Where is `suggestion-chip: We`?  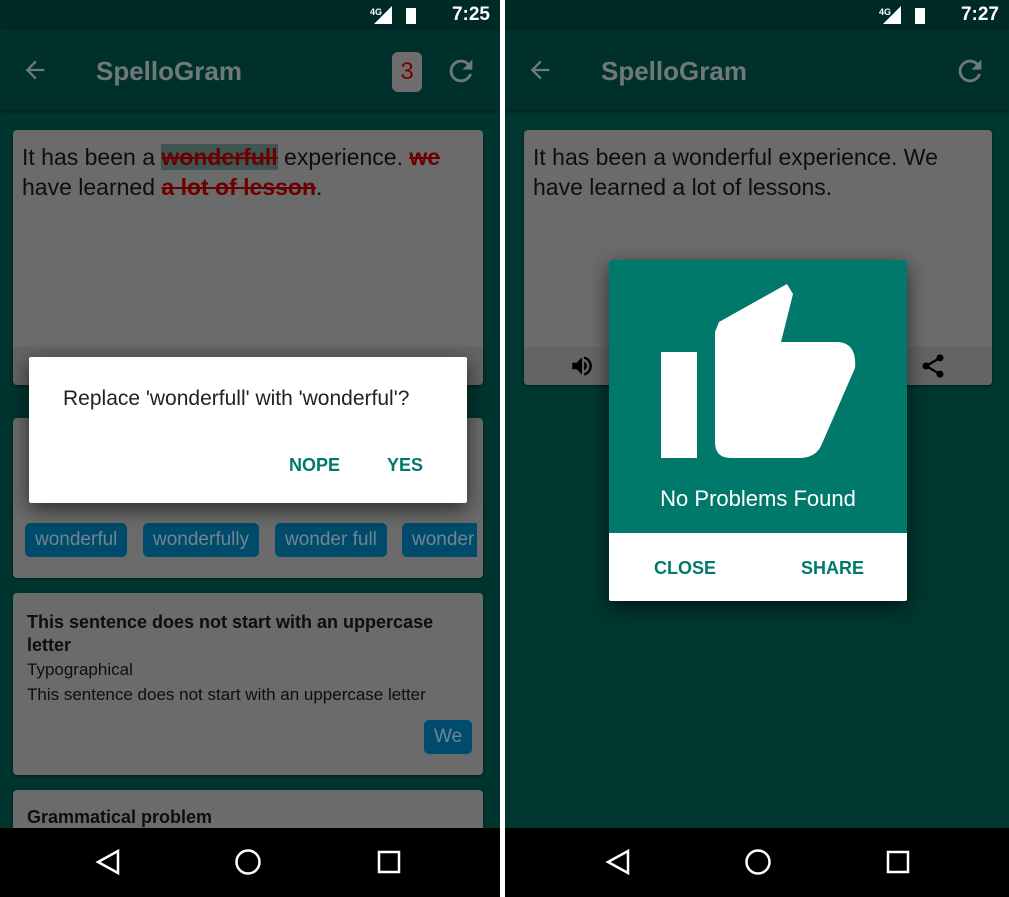
suggestion-chip: We is located at coordinates (448, 737).